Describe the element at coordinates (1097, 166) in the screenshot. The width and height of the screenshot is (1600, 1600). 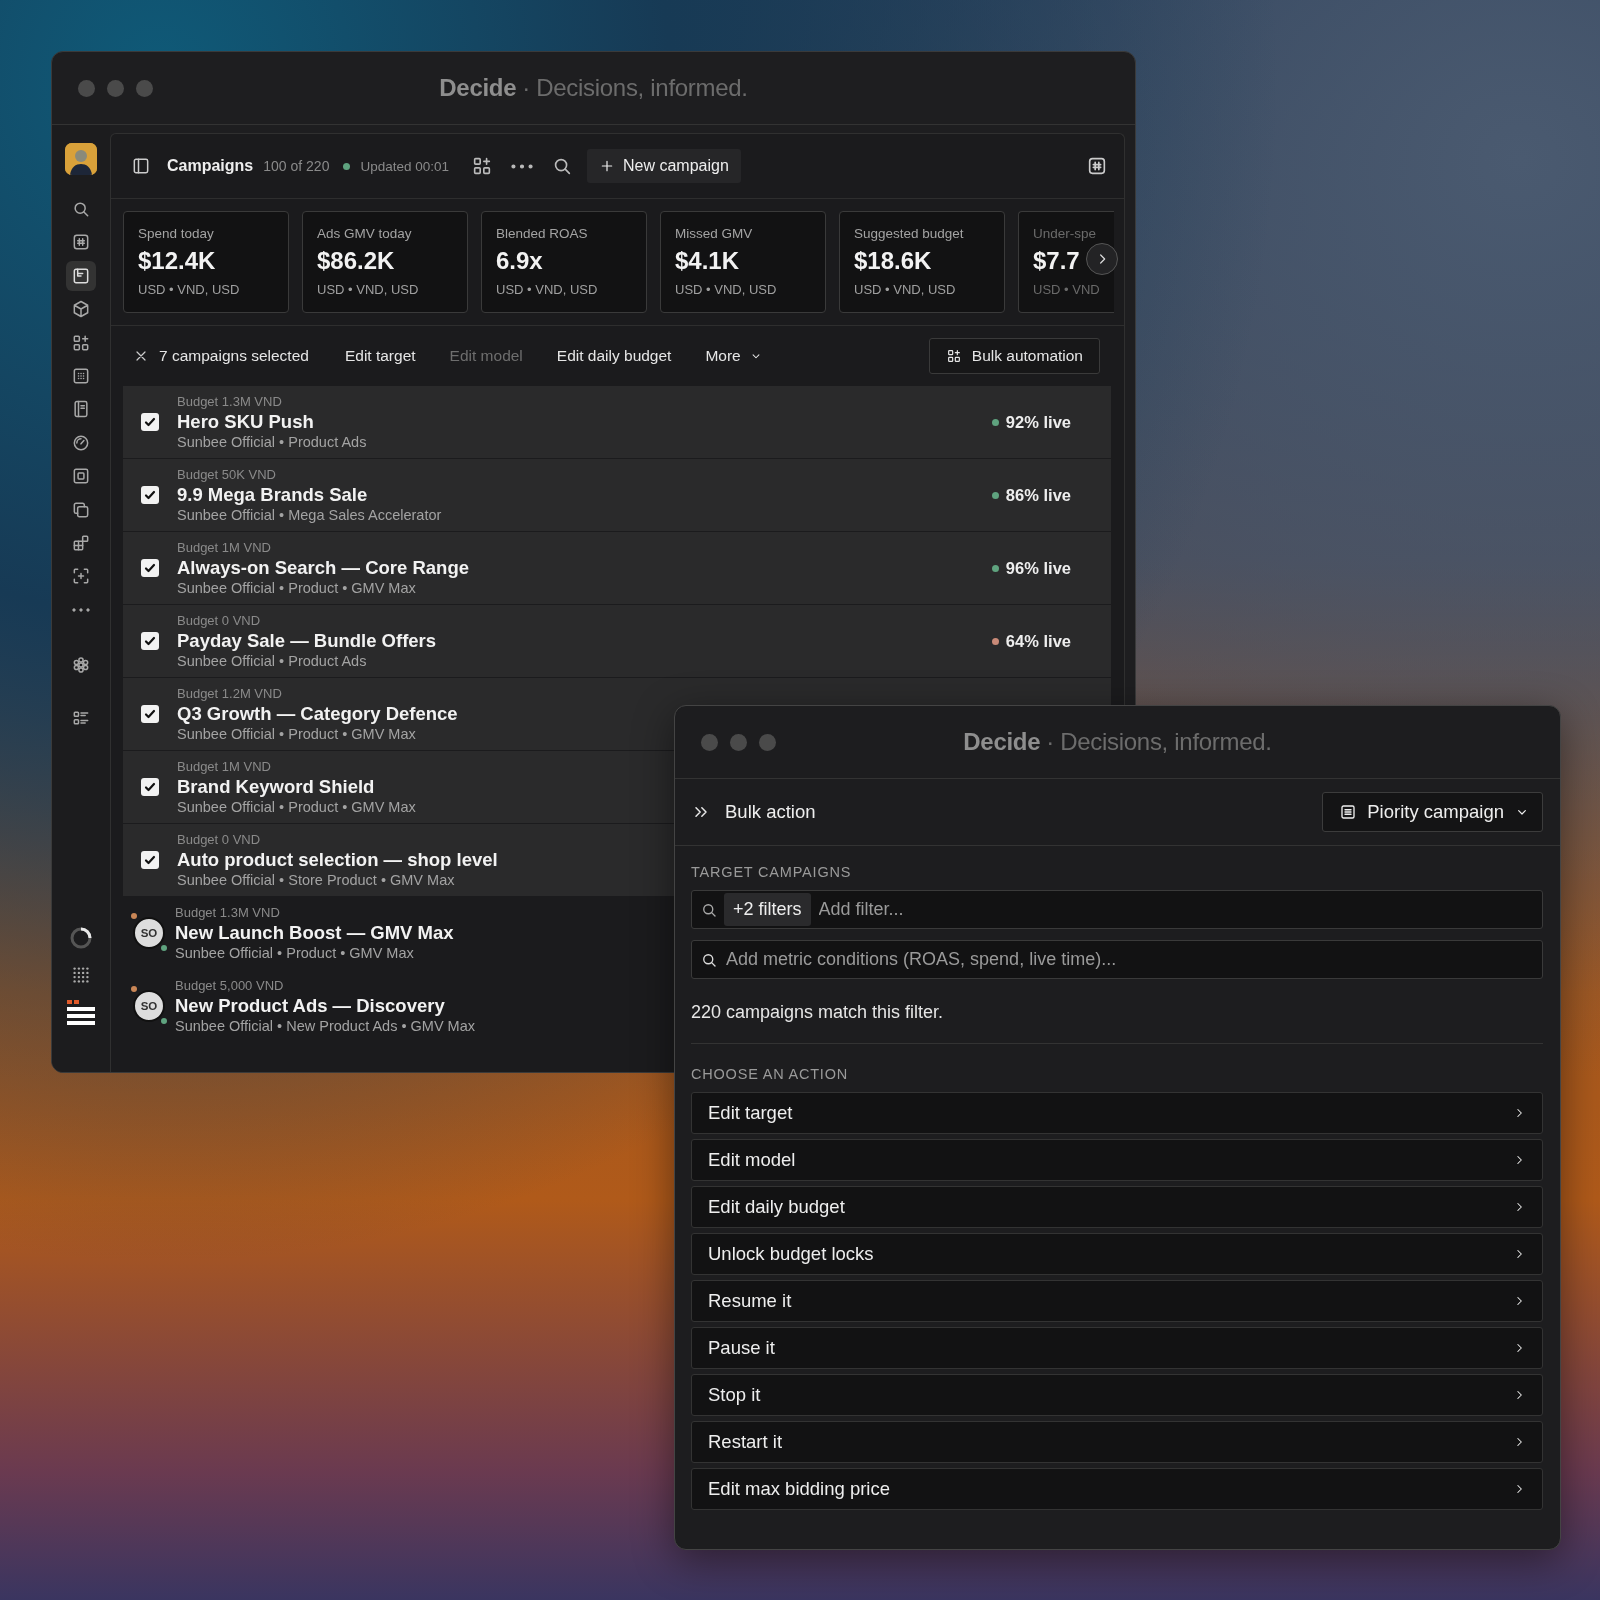
I see `layout-icon` at that location.